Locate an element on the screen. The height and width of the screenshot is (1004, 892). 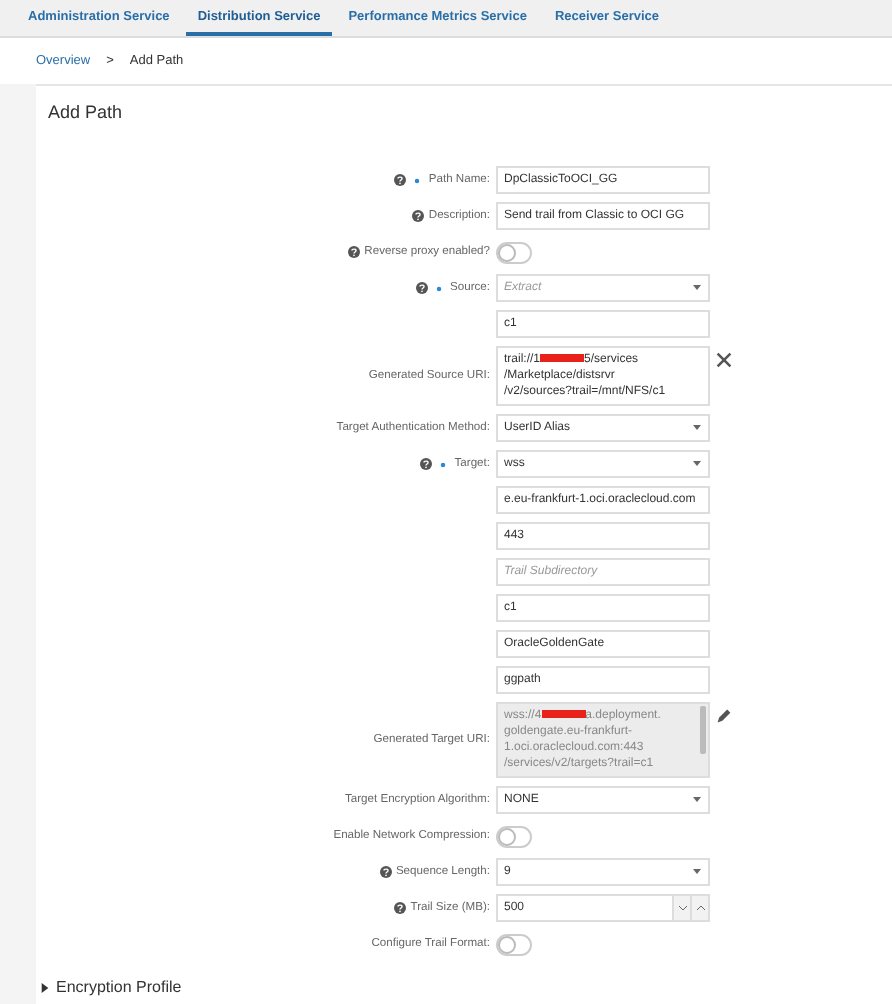
chevron-up-icon is located at coordinates (700, 908).